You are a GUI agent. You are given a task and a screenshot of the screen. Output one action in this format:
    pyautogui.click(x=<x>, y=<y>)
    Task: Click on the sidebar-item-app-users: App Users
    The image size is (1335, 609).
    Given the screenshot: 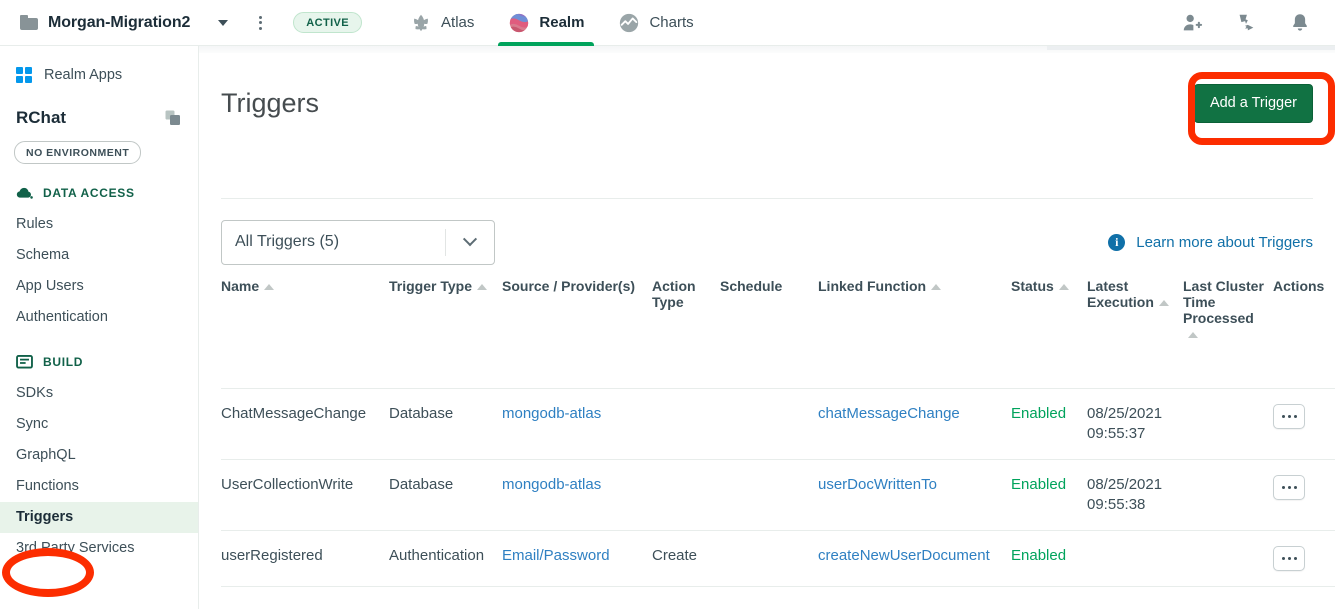 What is the action you would take?
    pyautogui.click(x=99, y=286)
    